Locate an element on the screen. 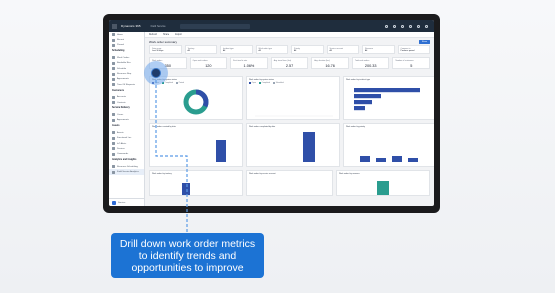 The width and height of the screenshot is (555, 293). sidebar-item-label: Assets is located at coordinates (120, 132).